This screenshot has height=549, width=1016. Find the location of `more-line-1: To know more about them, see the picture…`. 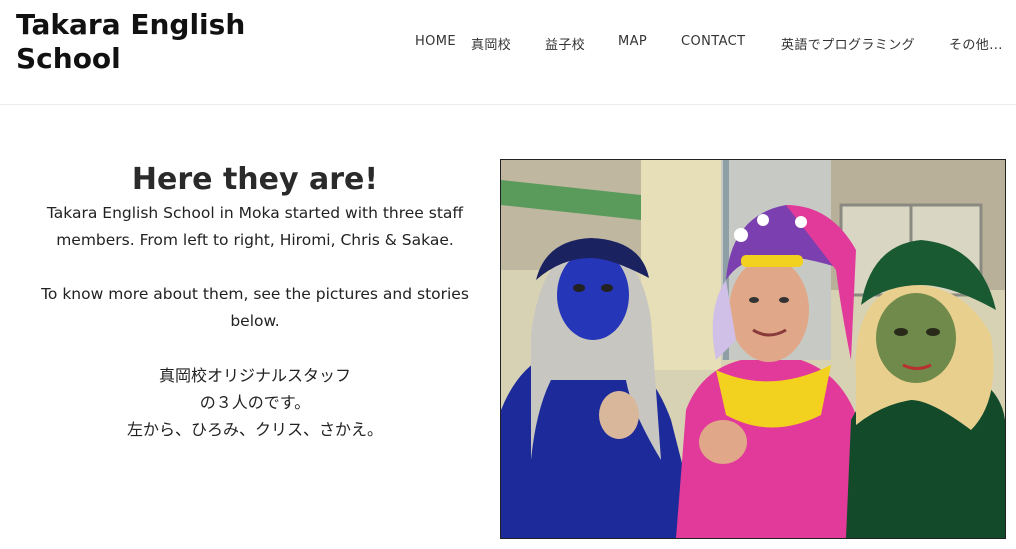

more-line-1: To know more about them, see the picture… is located at coordinates (255, 294).